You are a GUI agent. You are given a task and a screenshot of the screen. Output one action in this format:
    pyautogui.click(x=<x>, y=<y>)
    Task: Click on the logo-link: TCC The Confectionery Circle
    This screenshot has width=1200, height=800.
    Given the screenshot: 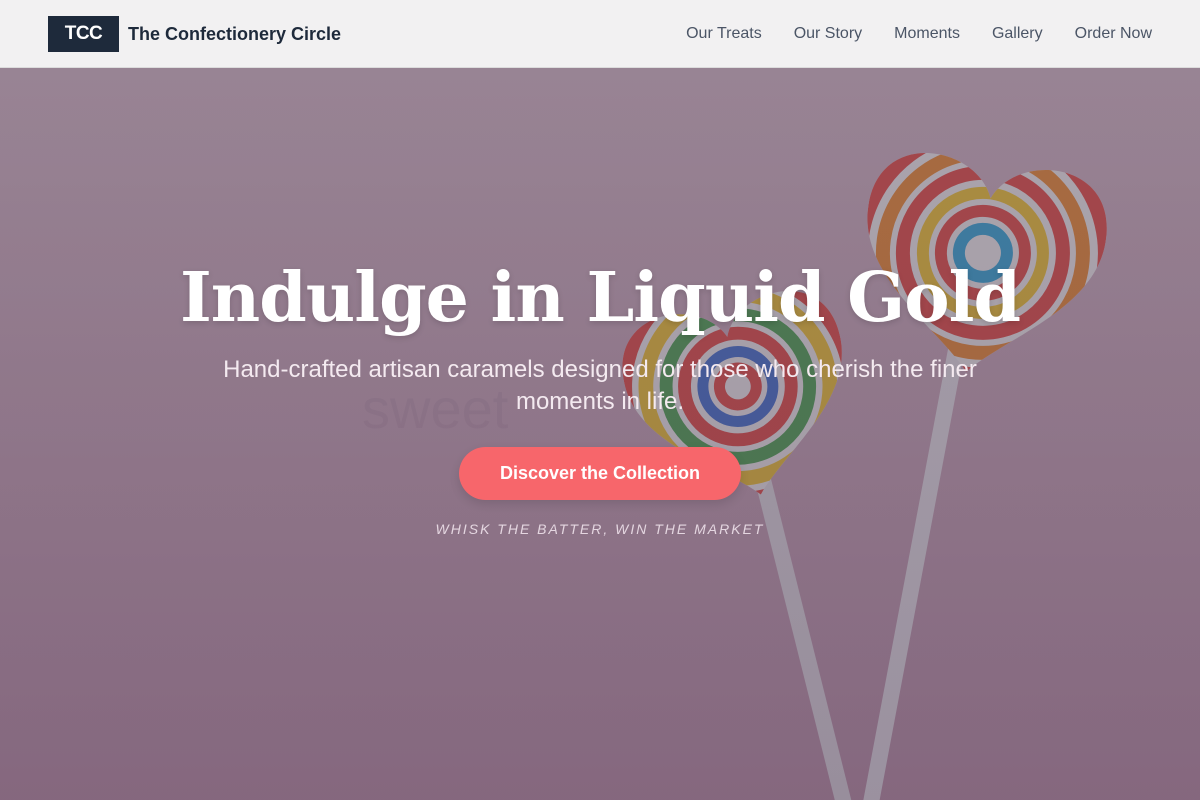 What is the action you would take?
    pyautogui.click(x=194, y=34)
    